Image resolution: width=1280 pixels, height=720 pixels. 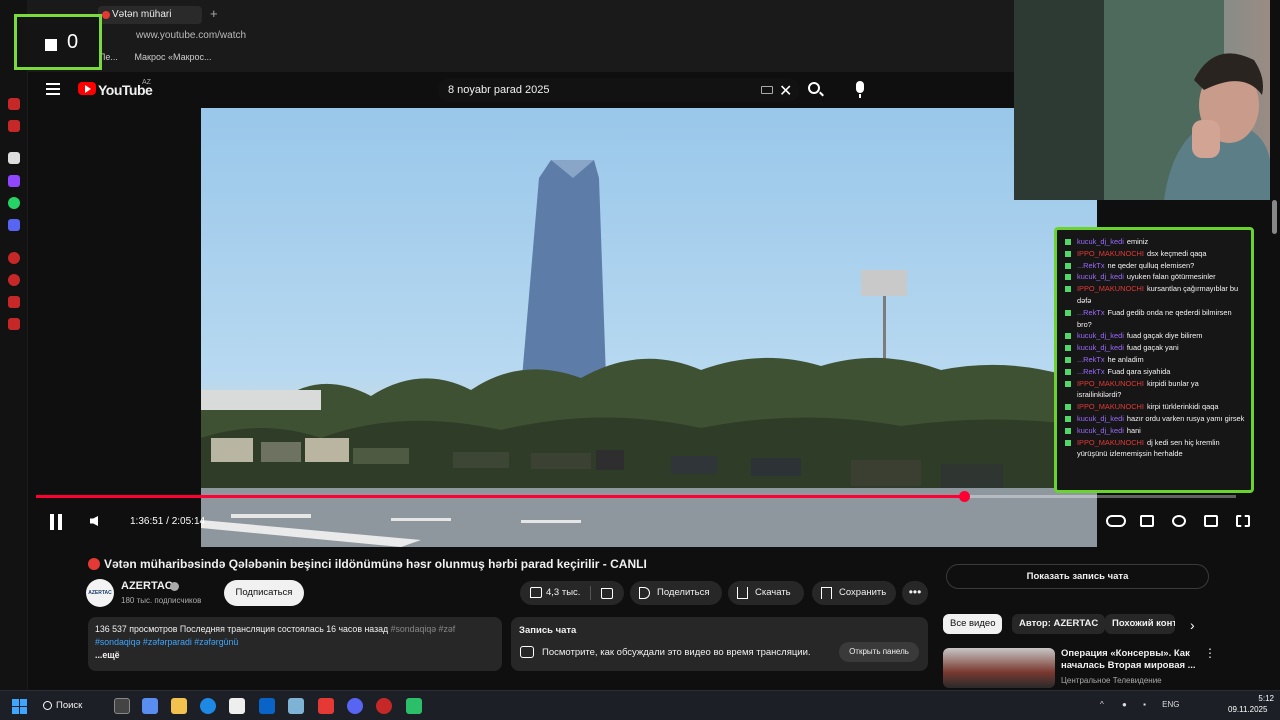 I want to click on show-chat-replay-button: Показать запись чата, so click(x=1077, y=576).